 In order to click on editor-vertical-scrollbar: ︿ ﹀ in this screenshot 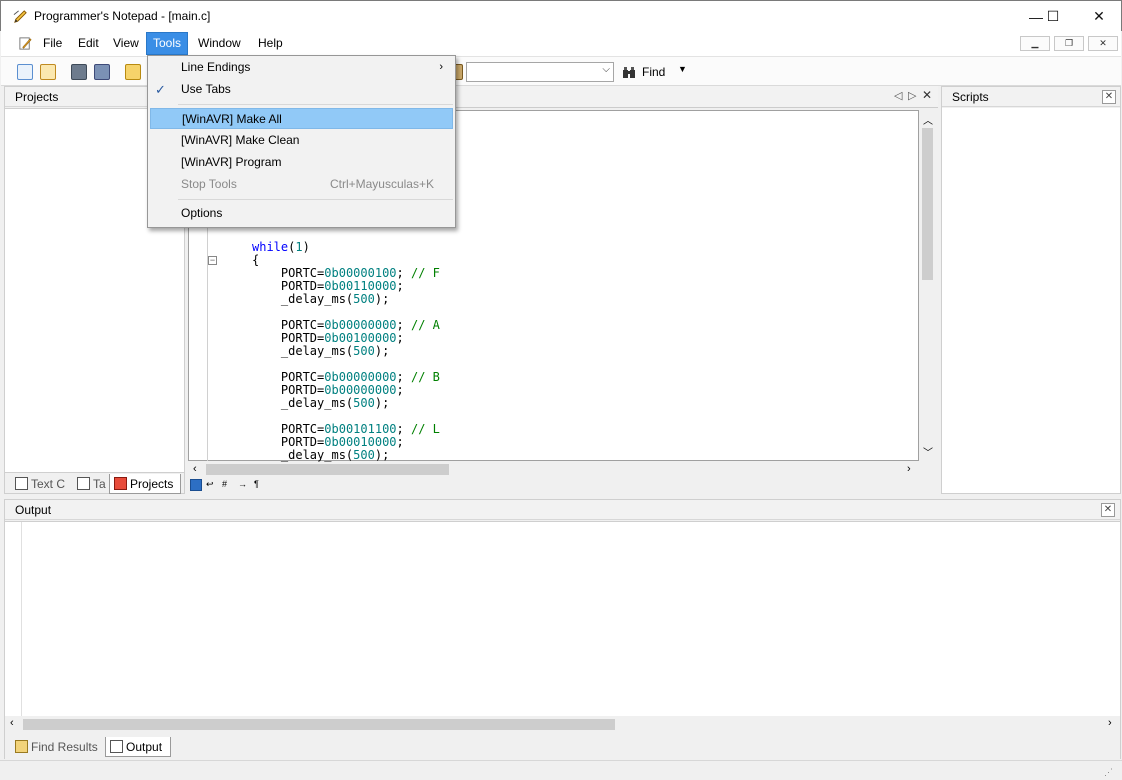, I will do `click(927, 285)`.